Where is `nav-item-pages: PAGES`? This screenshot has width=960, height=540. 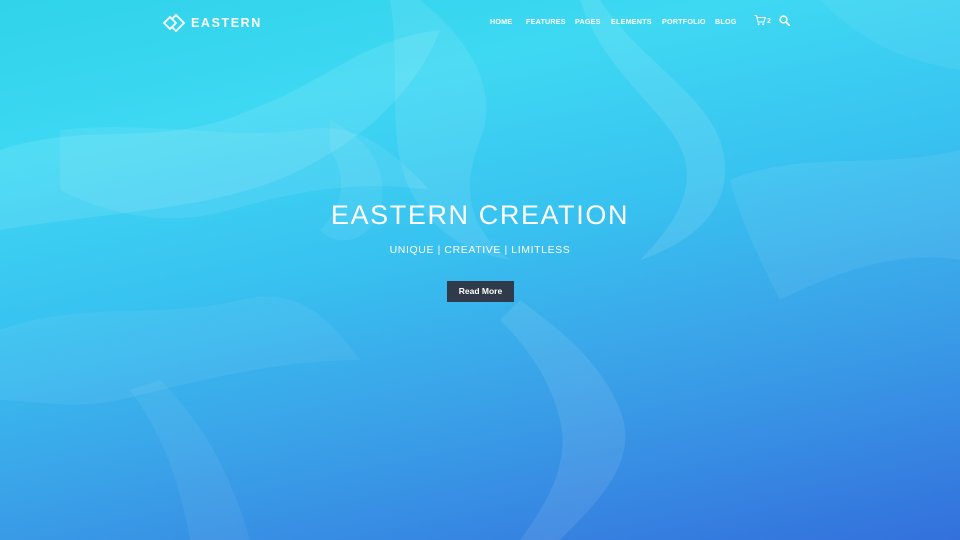 nav-item-pages: PAGES is located at coordinates (588, 22).